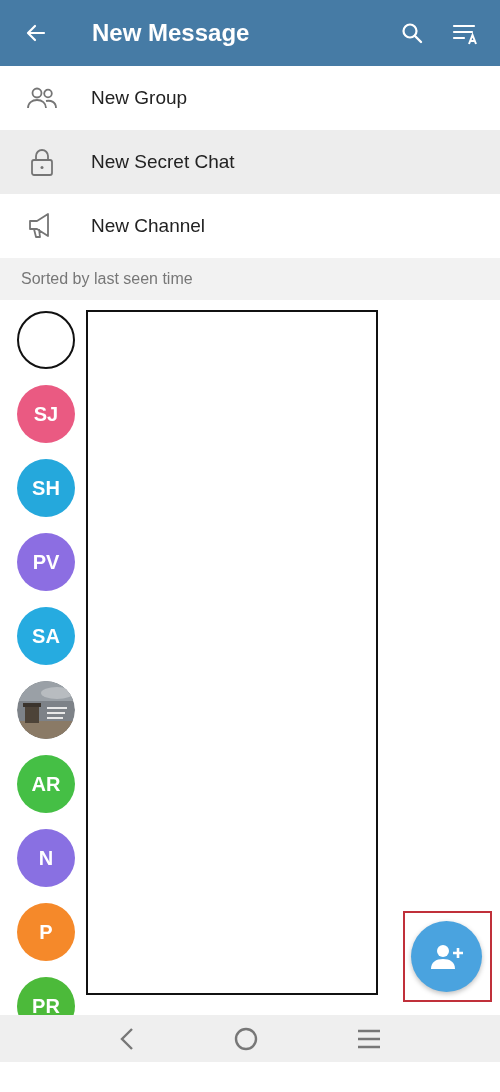  Describe the element at coordinates (46, 996) in the screenshot. I see `avatar: PR` at that location.